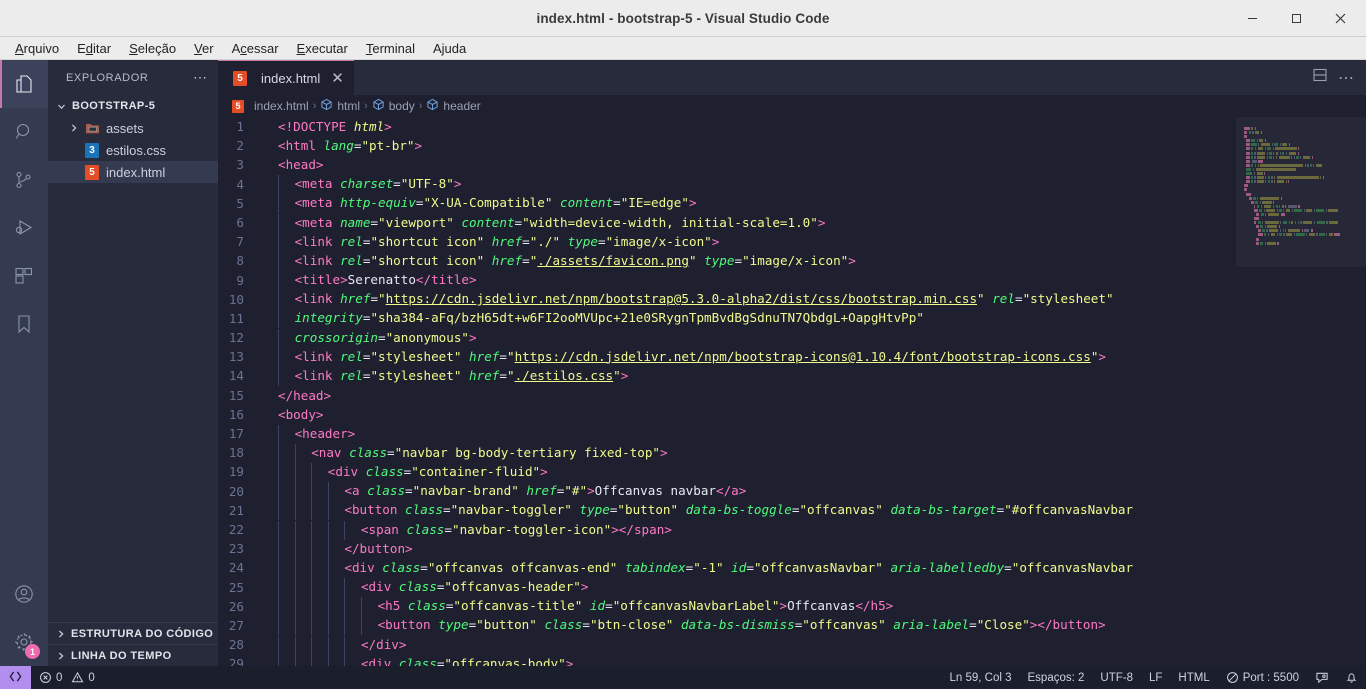 This screenshot has width=1366, height=689. I want to click on line-content: <title>Serenatto</title>, so click(750, 280).